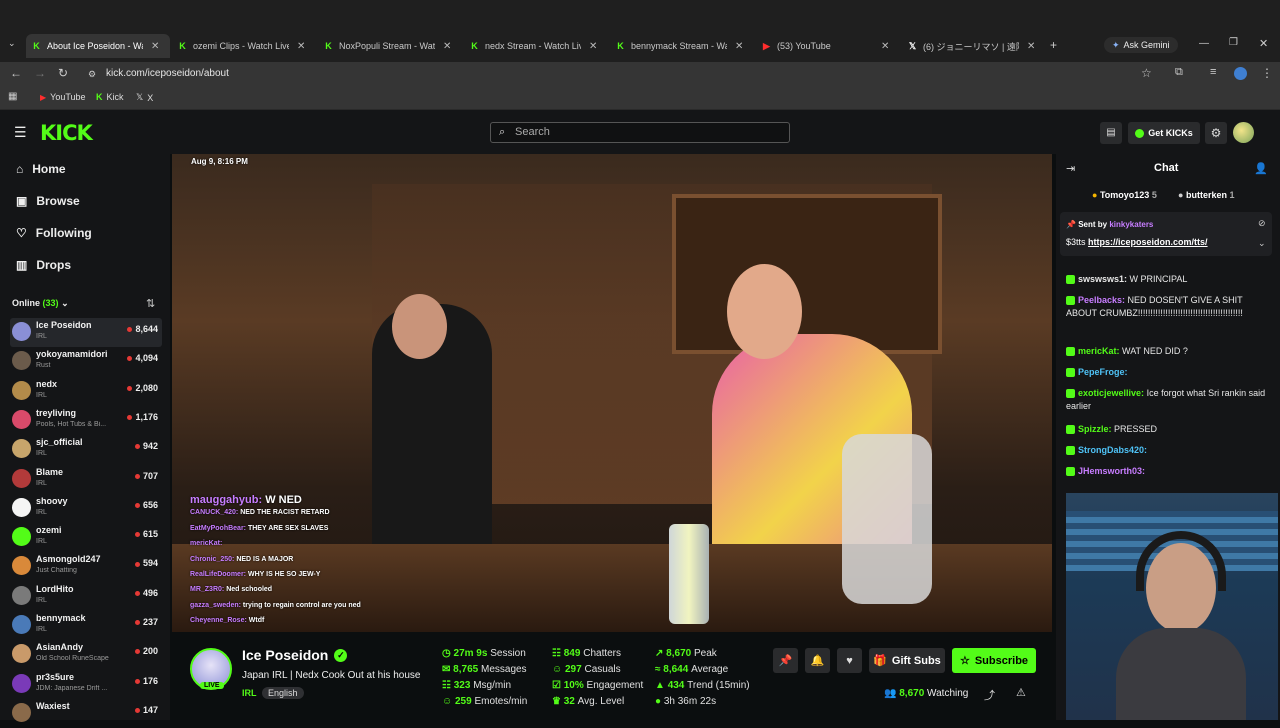  I want to click on apps-grid-icon: ▦, so click(12, 96).